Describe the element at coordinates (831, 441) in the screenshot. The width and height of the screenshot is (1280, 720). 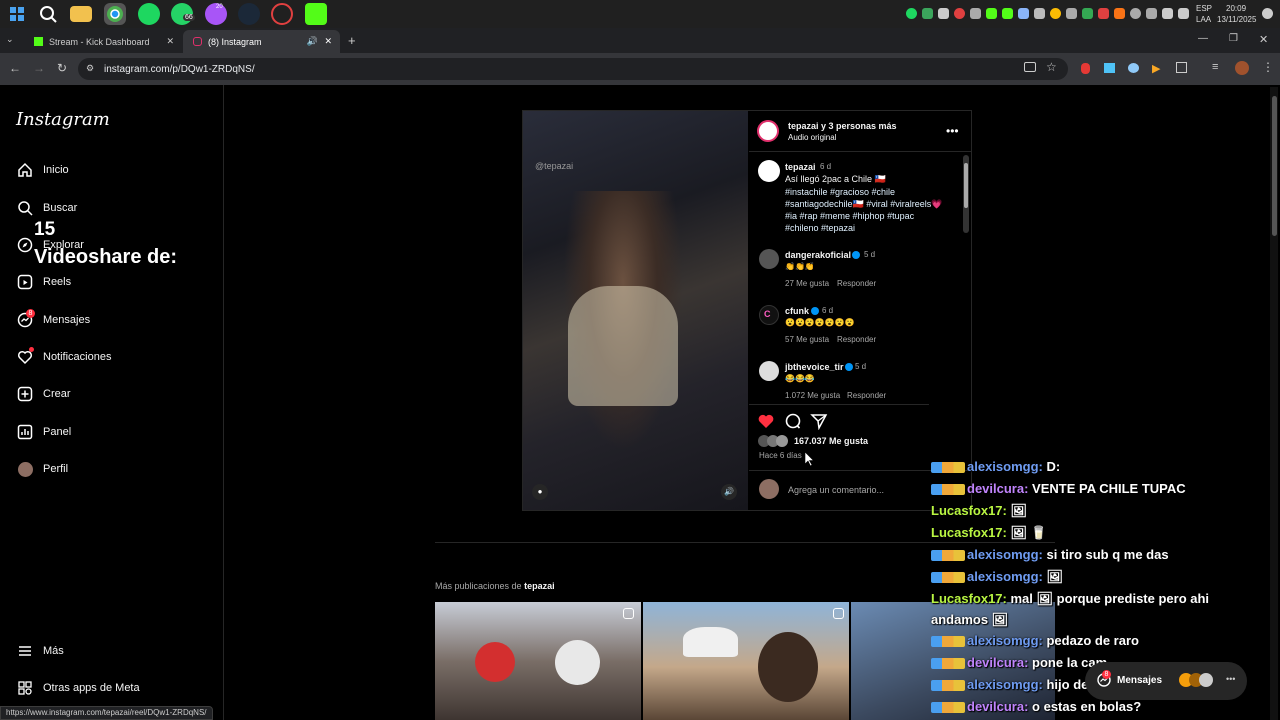
I see `likes-count: 167.037 Me gusta` at that location.